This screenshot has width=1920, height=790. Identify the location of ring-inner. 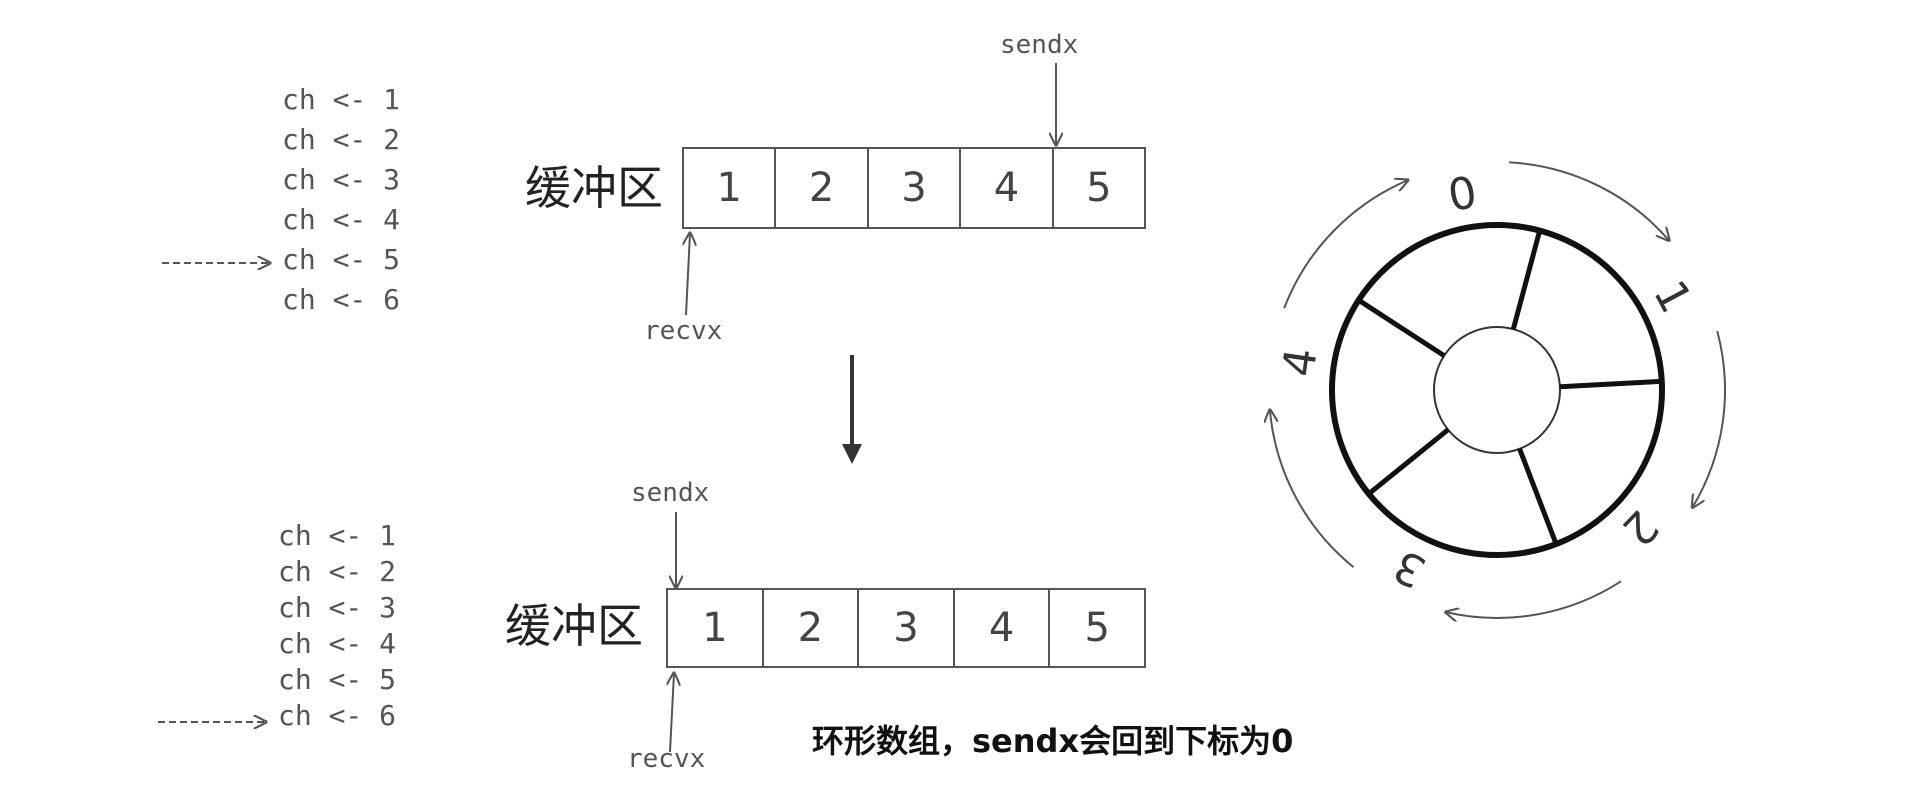
(1497, 390).